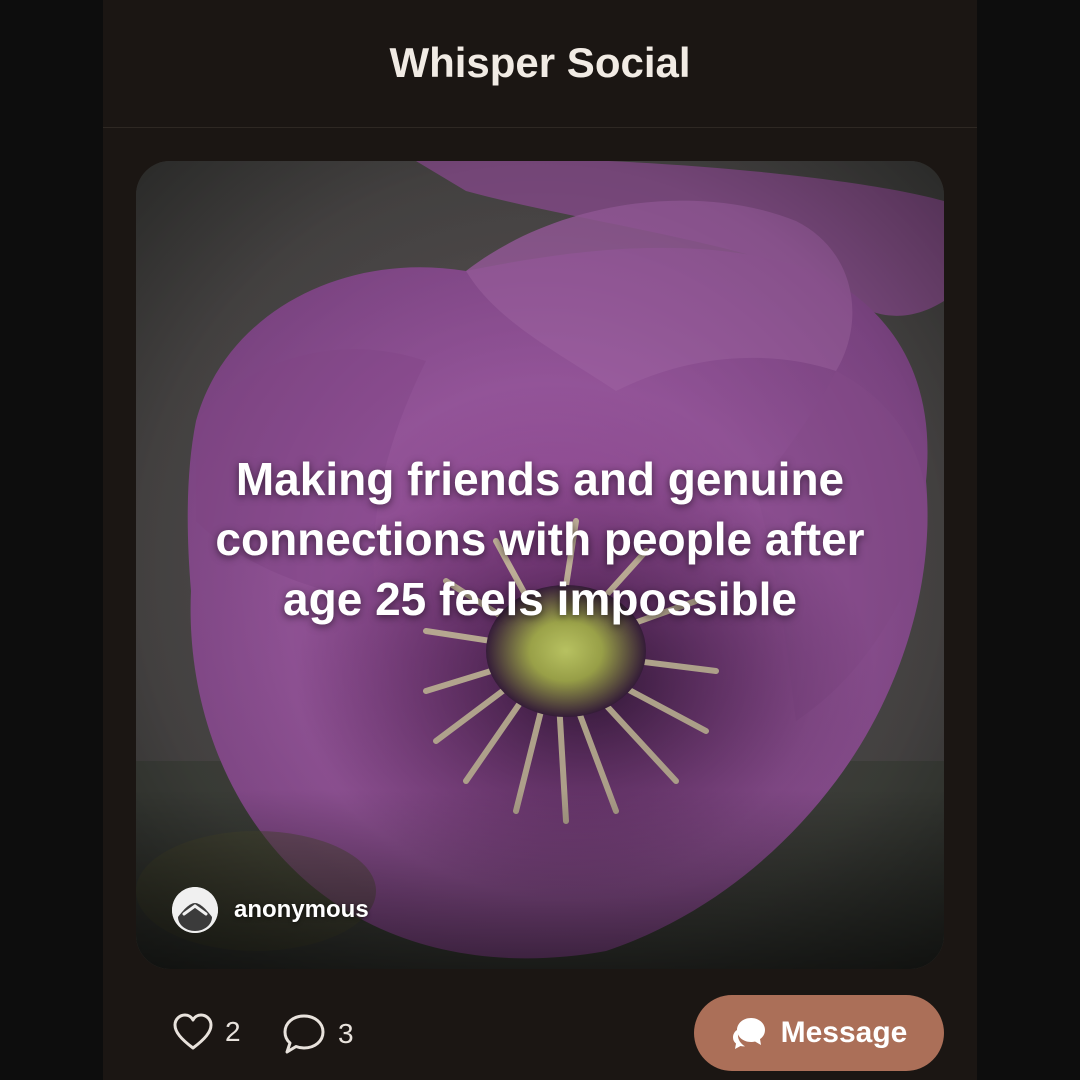  What do you see at coordinates (540, 1033) in the screenshot?
I see `post-actions-bar: 2 3 Message` at bounding box center [540, 1033].